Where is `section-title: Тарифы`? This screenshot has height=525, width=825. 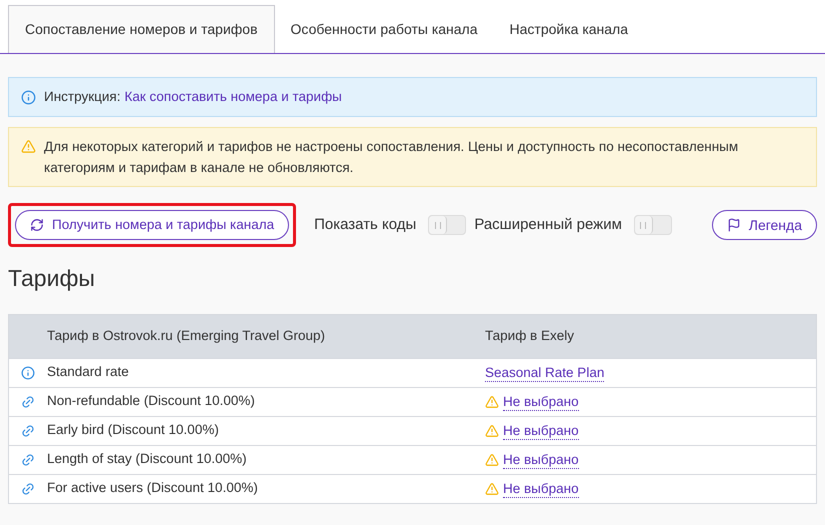 section-title: Тарифы is located at coordinates (52, 278).